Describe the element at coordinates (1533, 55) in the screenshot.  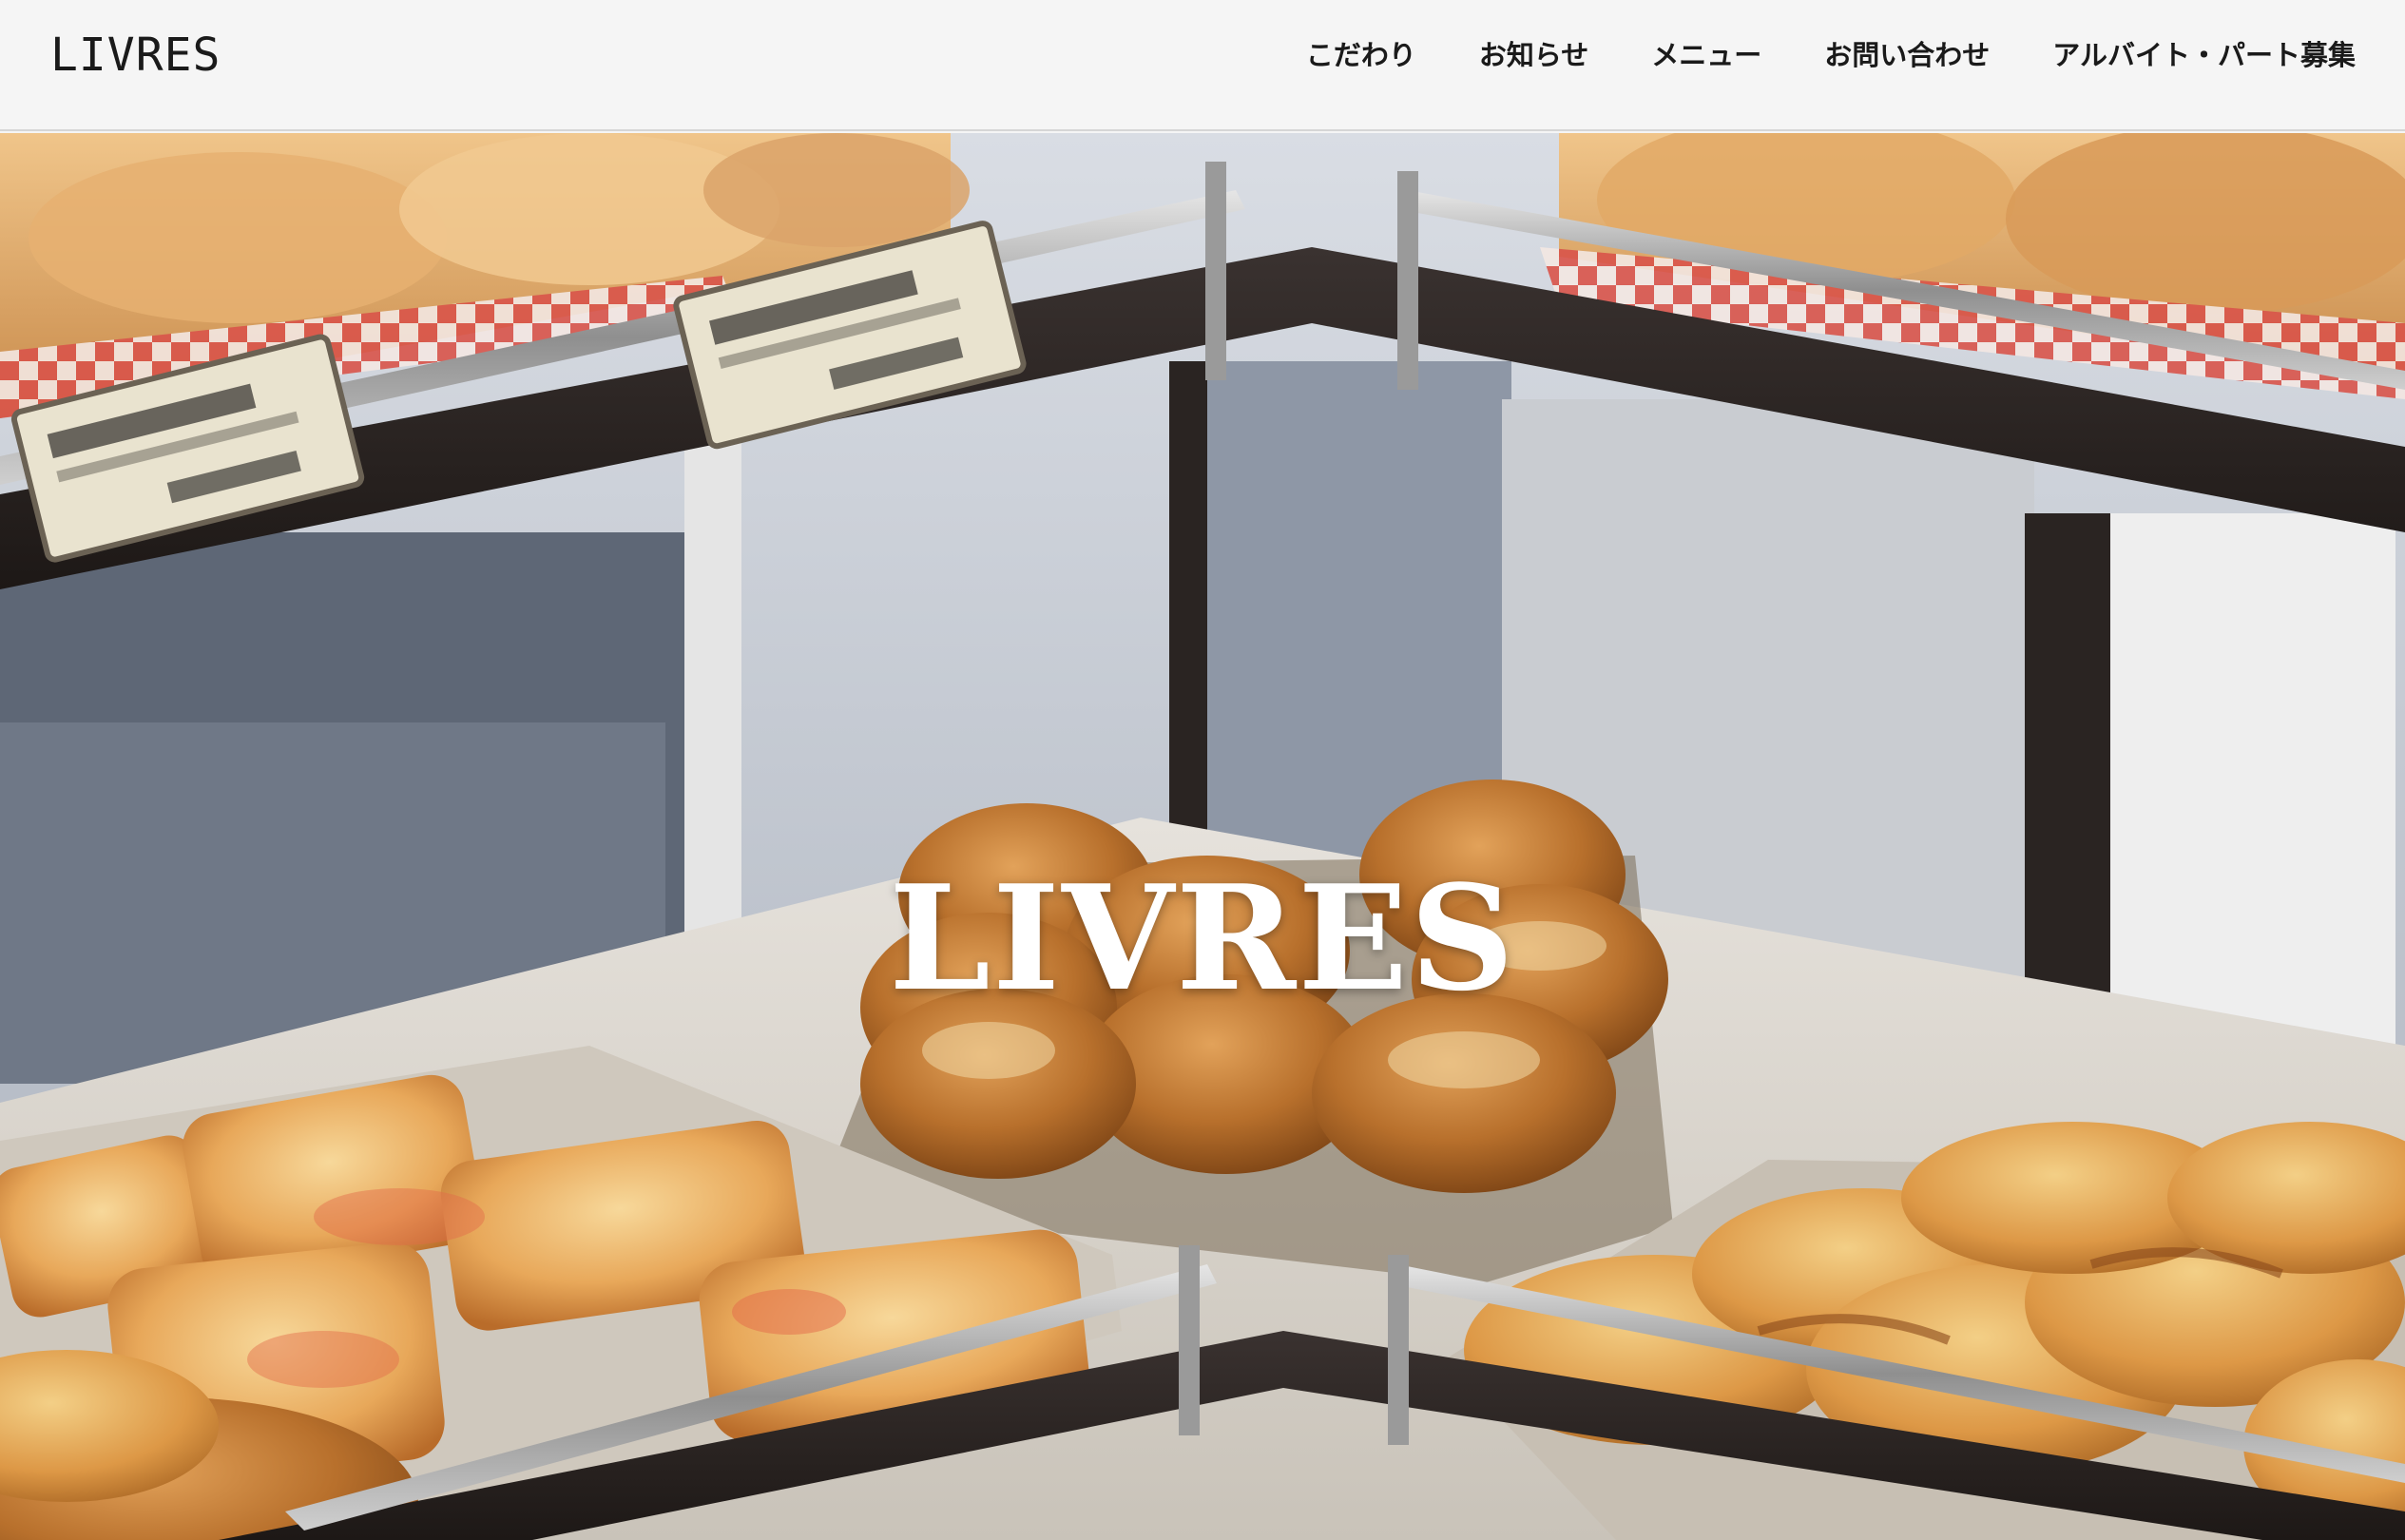
I see `nav-item-news: お知らせ` at that location.